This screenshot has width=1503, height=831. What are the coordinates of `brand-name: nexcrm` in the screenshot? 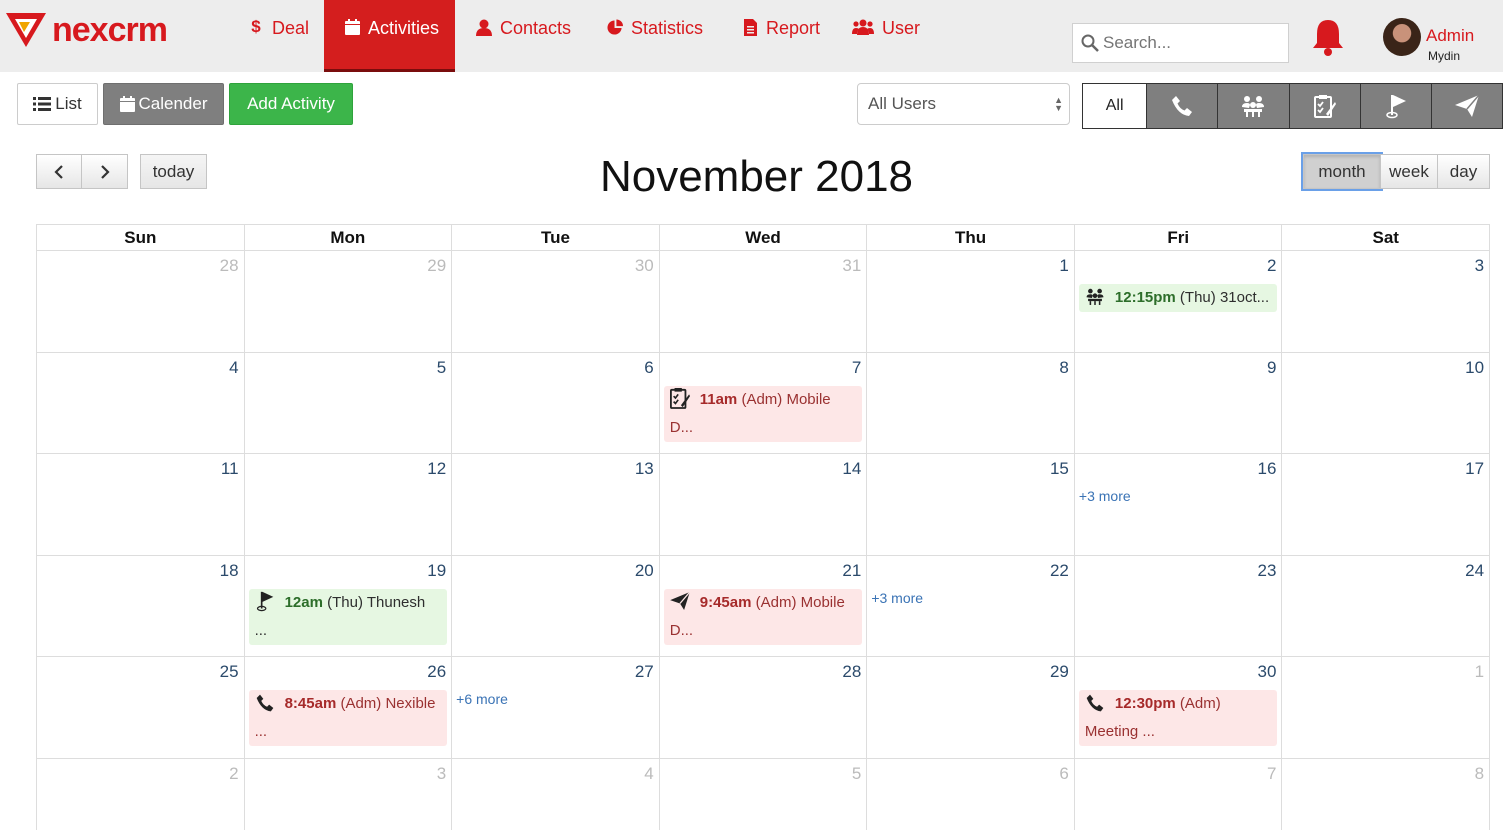 It's located at (110, 29).